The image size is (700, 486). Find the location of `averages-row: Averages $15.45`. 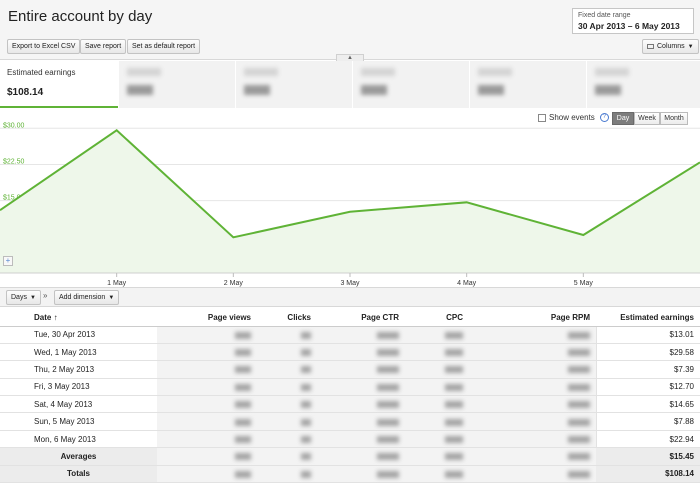

averages-row: Averages $15.45 is located at coordinates (350, 456).